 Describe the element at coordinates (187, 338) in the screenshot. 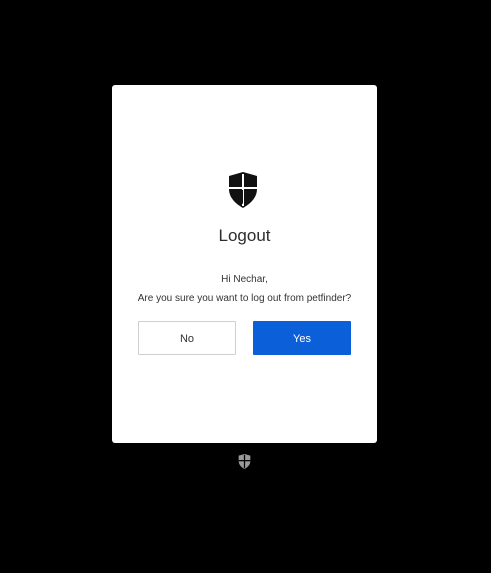

I see `no-button: No` at that location.